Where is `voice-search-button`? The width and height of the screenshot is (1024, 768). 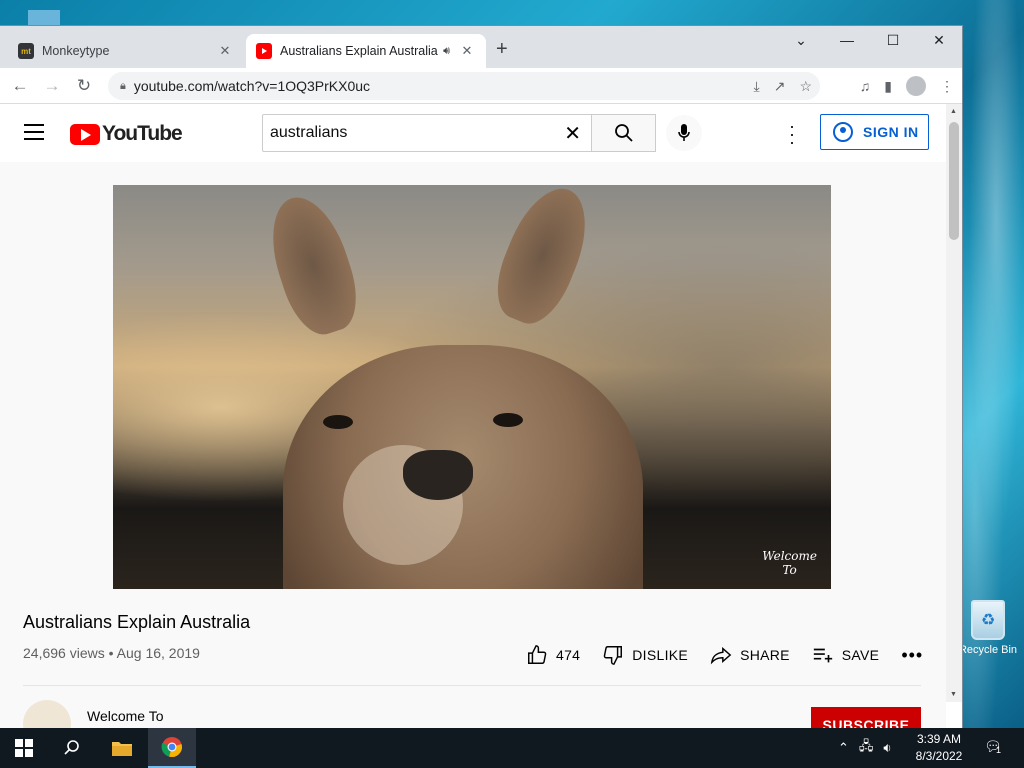
voice-search-button is located at coordinates (684, 133).